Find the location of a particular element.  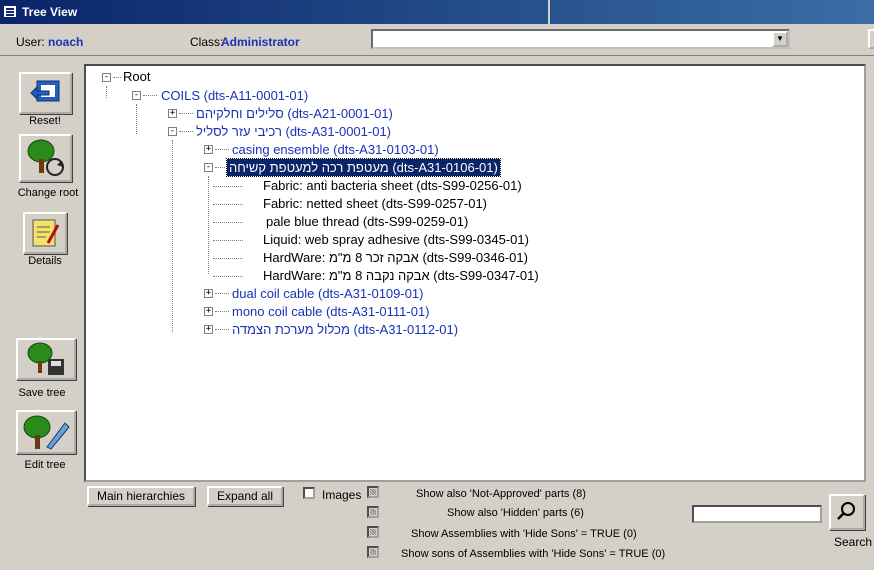

tree-node: רכיבי עזר לסליל (dts-A31-0001-01) is located at coordinates (293, 131).